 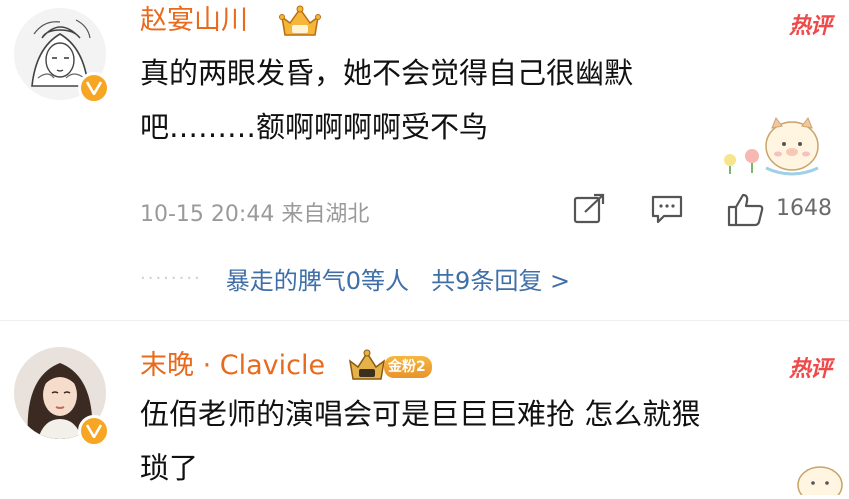 What do you see at coordinates (804, 208) in the screenshot?
I see `like-count: 1648` at bounding box center [804, 208].